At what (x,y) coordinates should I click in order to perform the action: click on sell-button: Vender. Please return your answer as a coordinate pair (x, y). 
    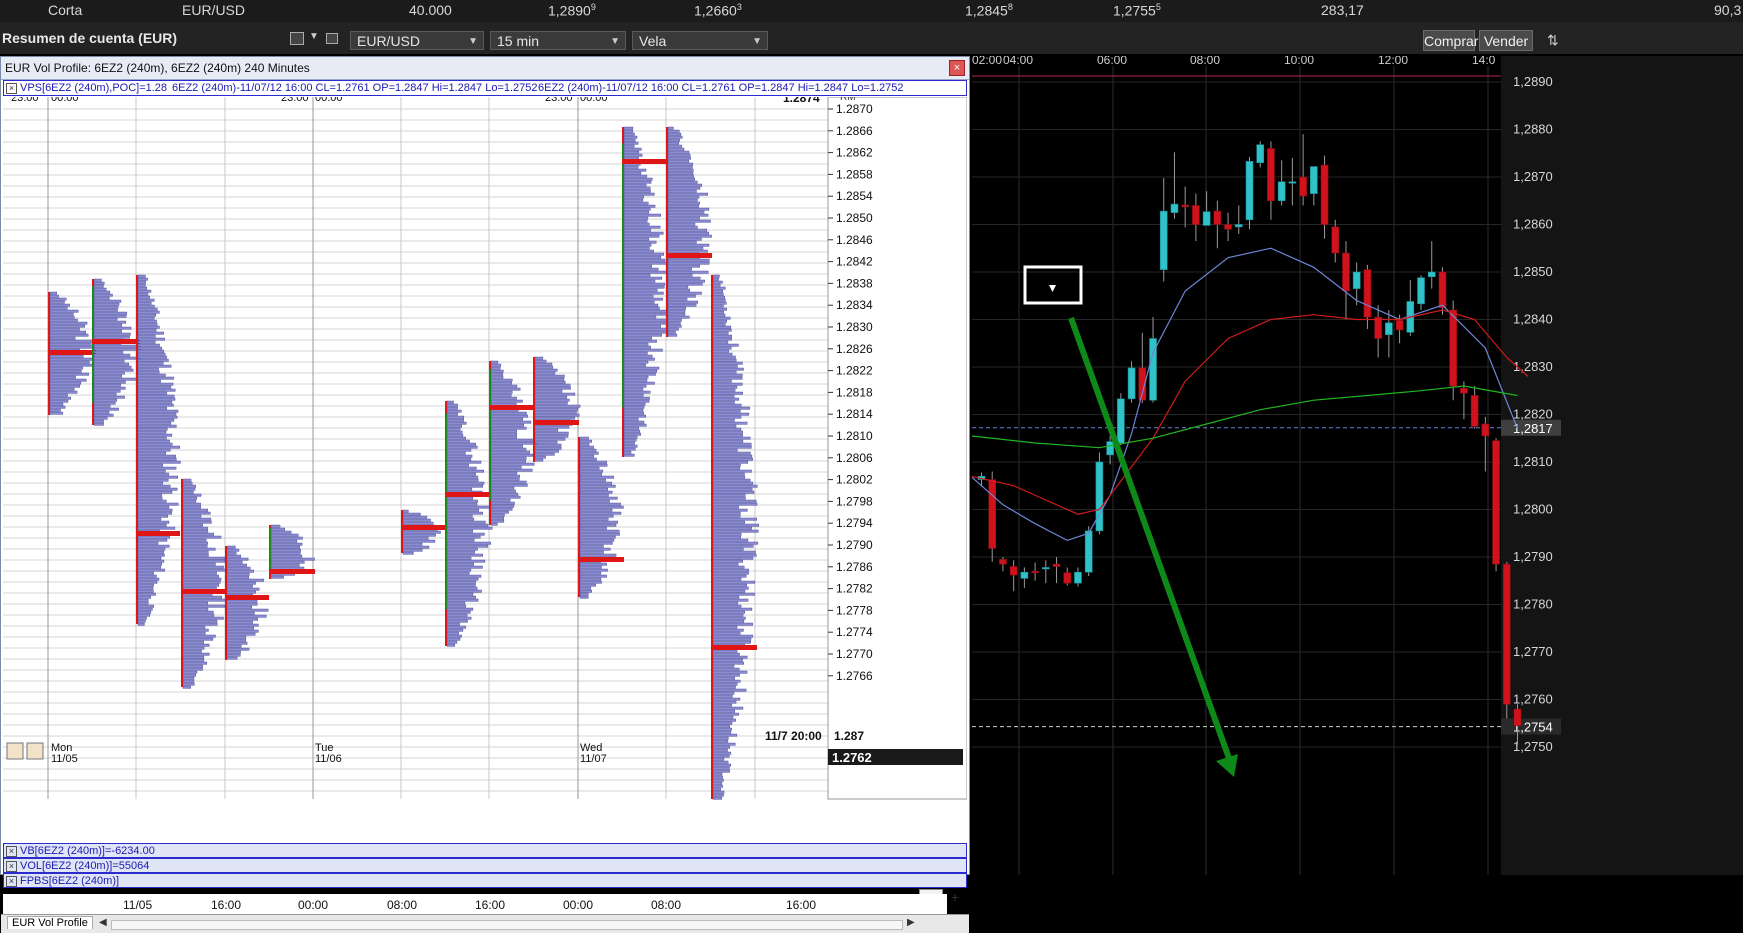
    Looking at the image, I should click on (1506, 40).